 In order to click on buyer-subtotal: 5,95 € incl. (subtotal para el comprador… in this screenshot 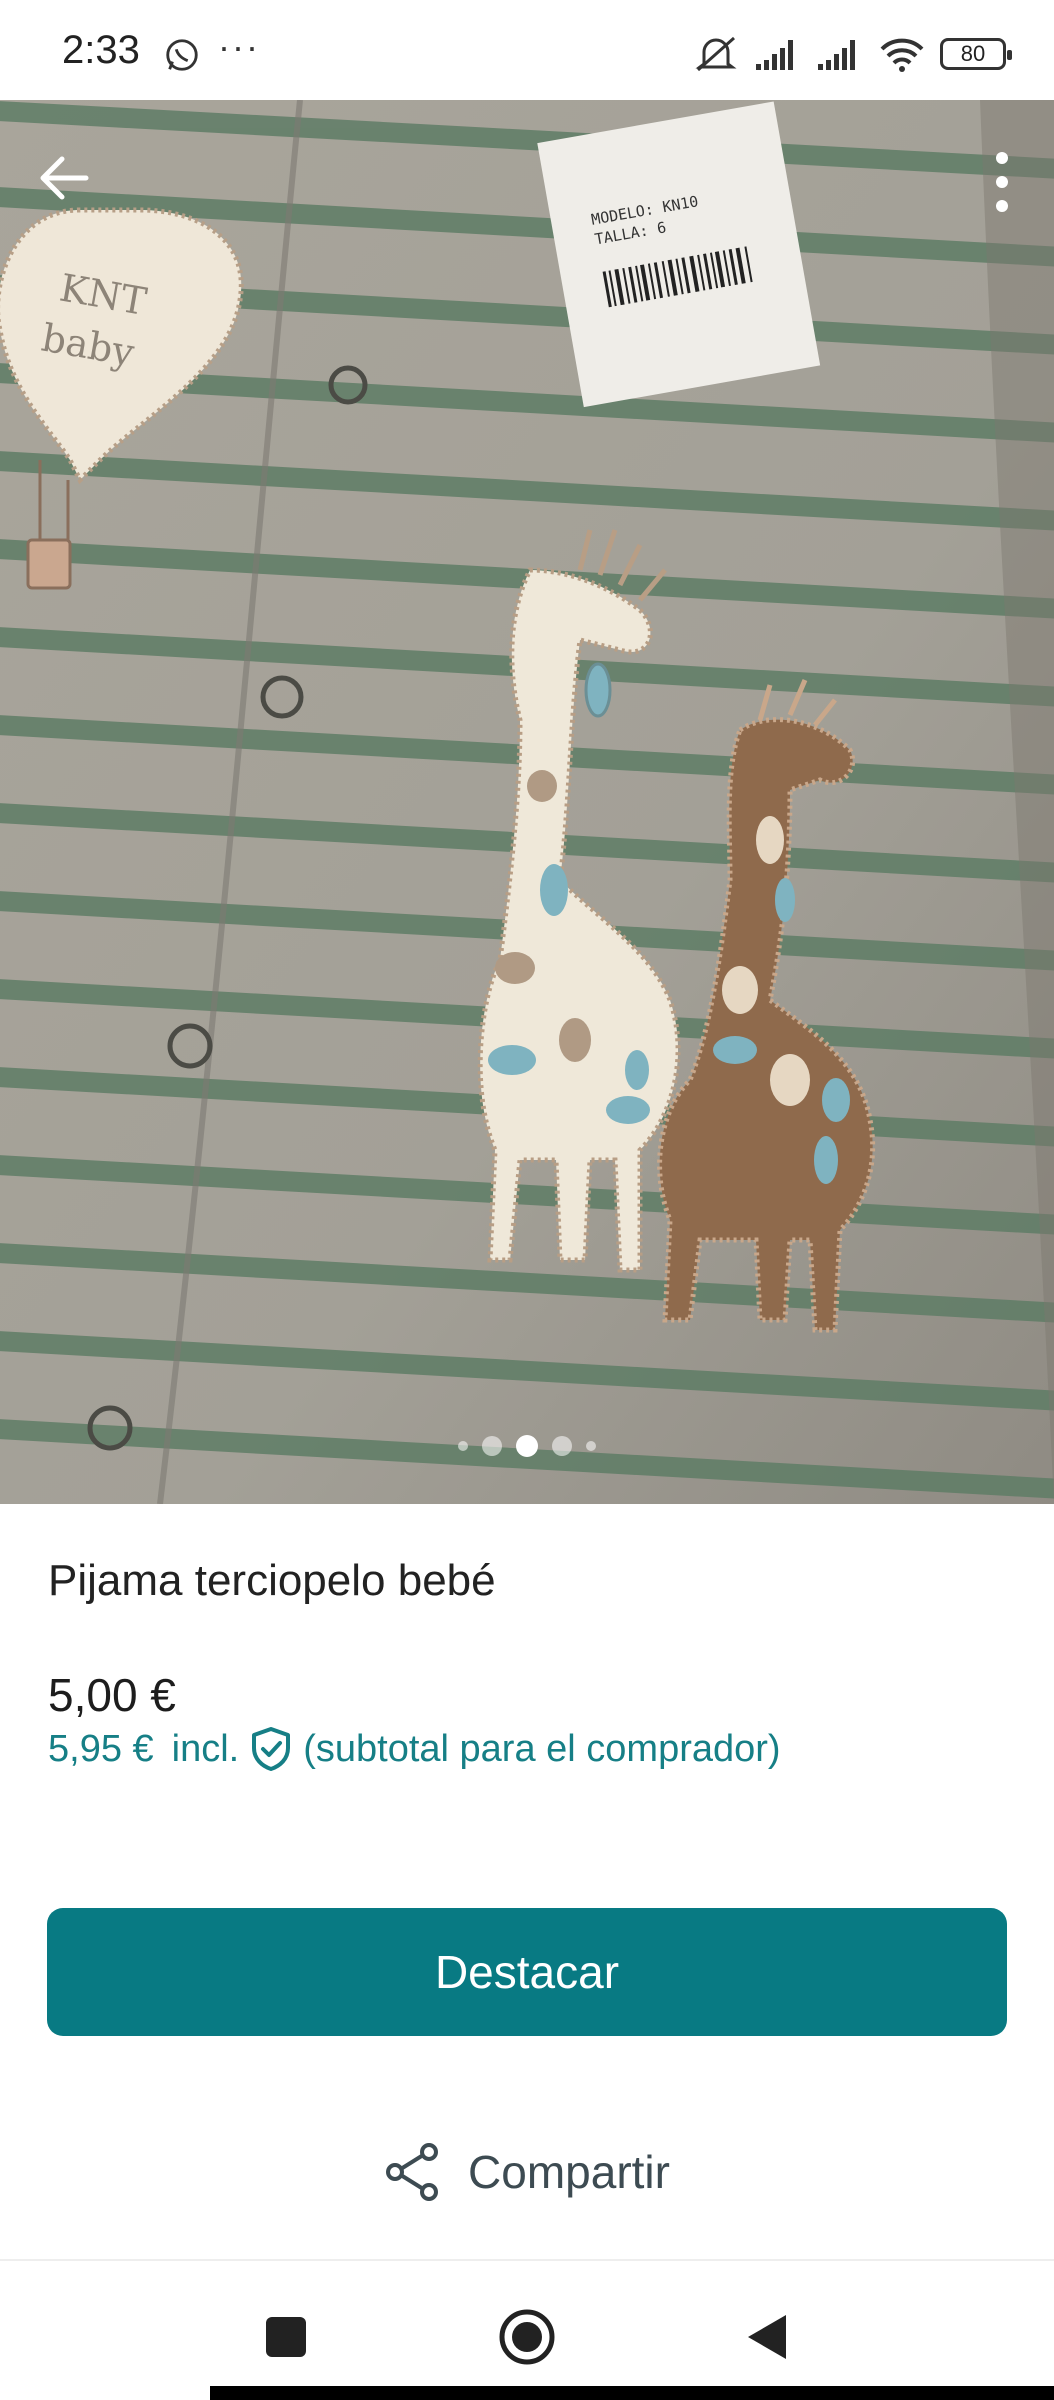, I will do `click(414, 1749)`.